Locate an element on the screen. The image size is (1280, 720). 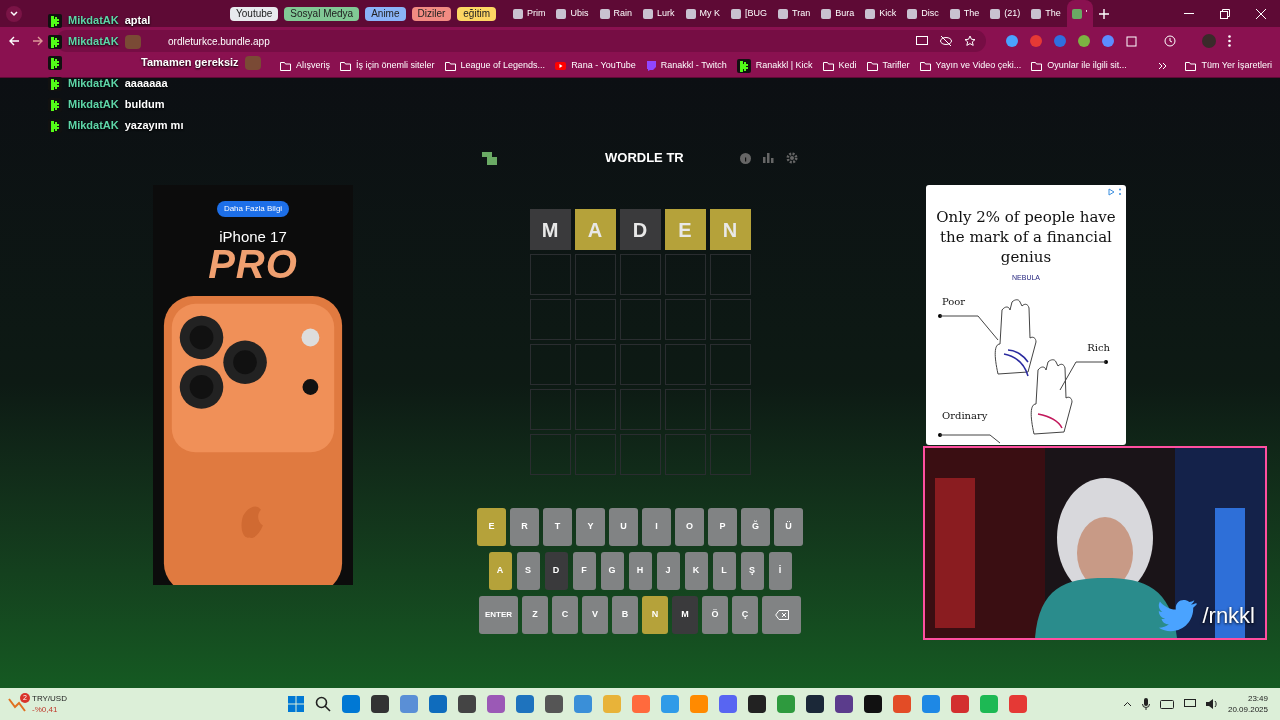
menu-icon is located at coordinates (1229, 41).